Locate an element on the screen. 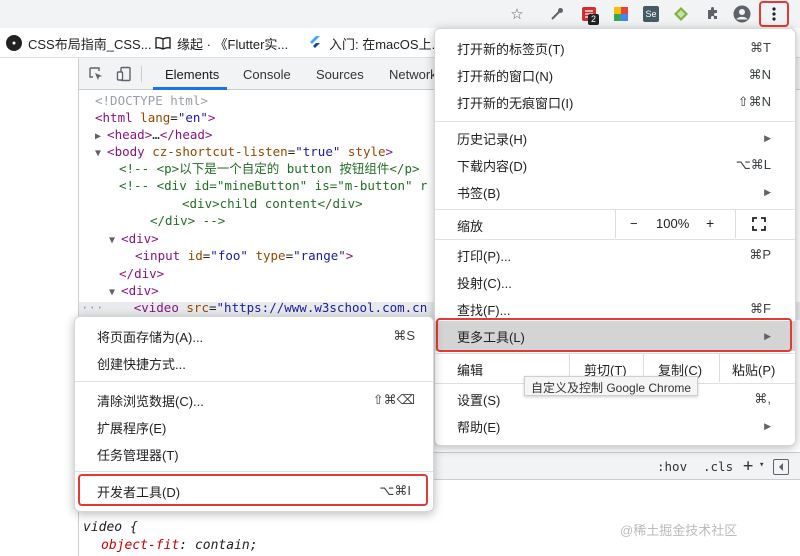 This screenshot has height=556, width=800. dom-line: <html lang="en"> is located at coordinates (155, 117).